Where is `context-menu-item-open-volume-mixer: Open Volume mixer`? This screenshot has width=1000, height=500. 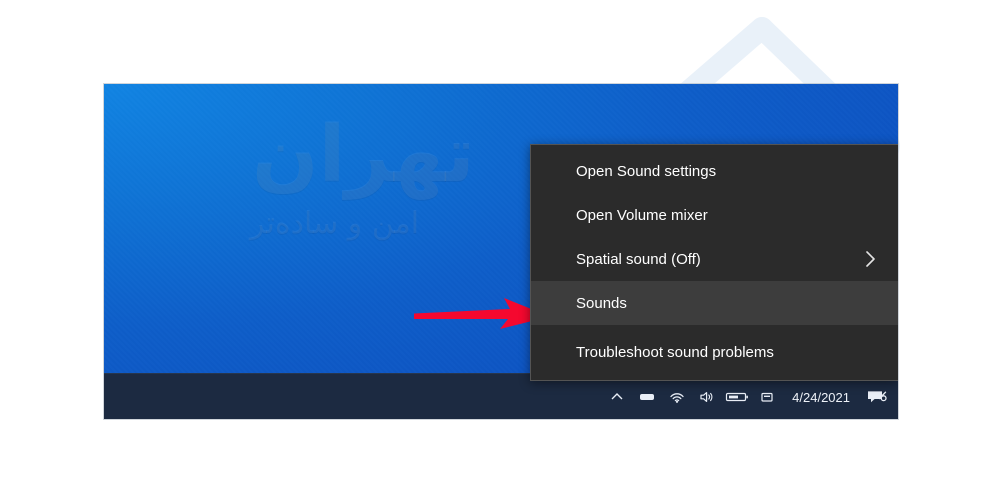 context-menu-item-open-volume-mixer: Open Volume mixer is located at coordinates (714, 215).